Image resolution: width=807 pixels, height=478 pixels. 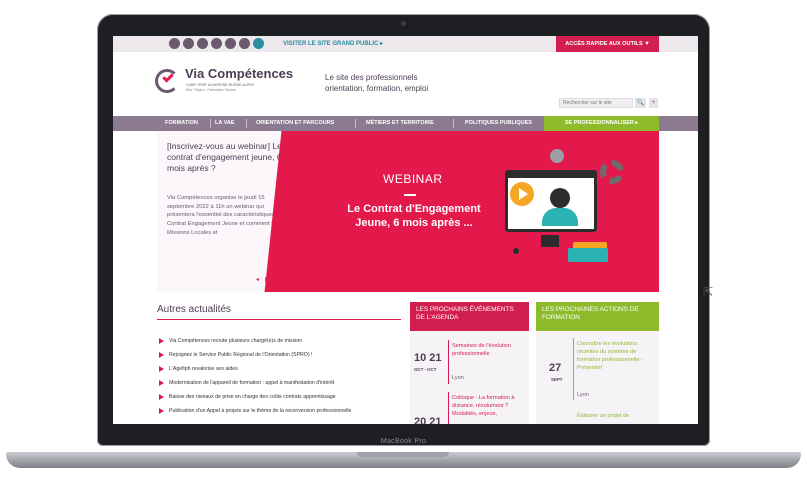 What do you see at coordinates (225, 123) in the screenshot?
I see `nav-item-vae: LA VAE` at bounding box center [225, 123].